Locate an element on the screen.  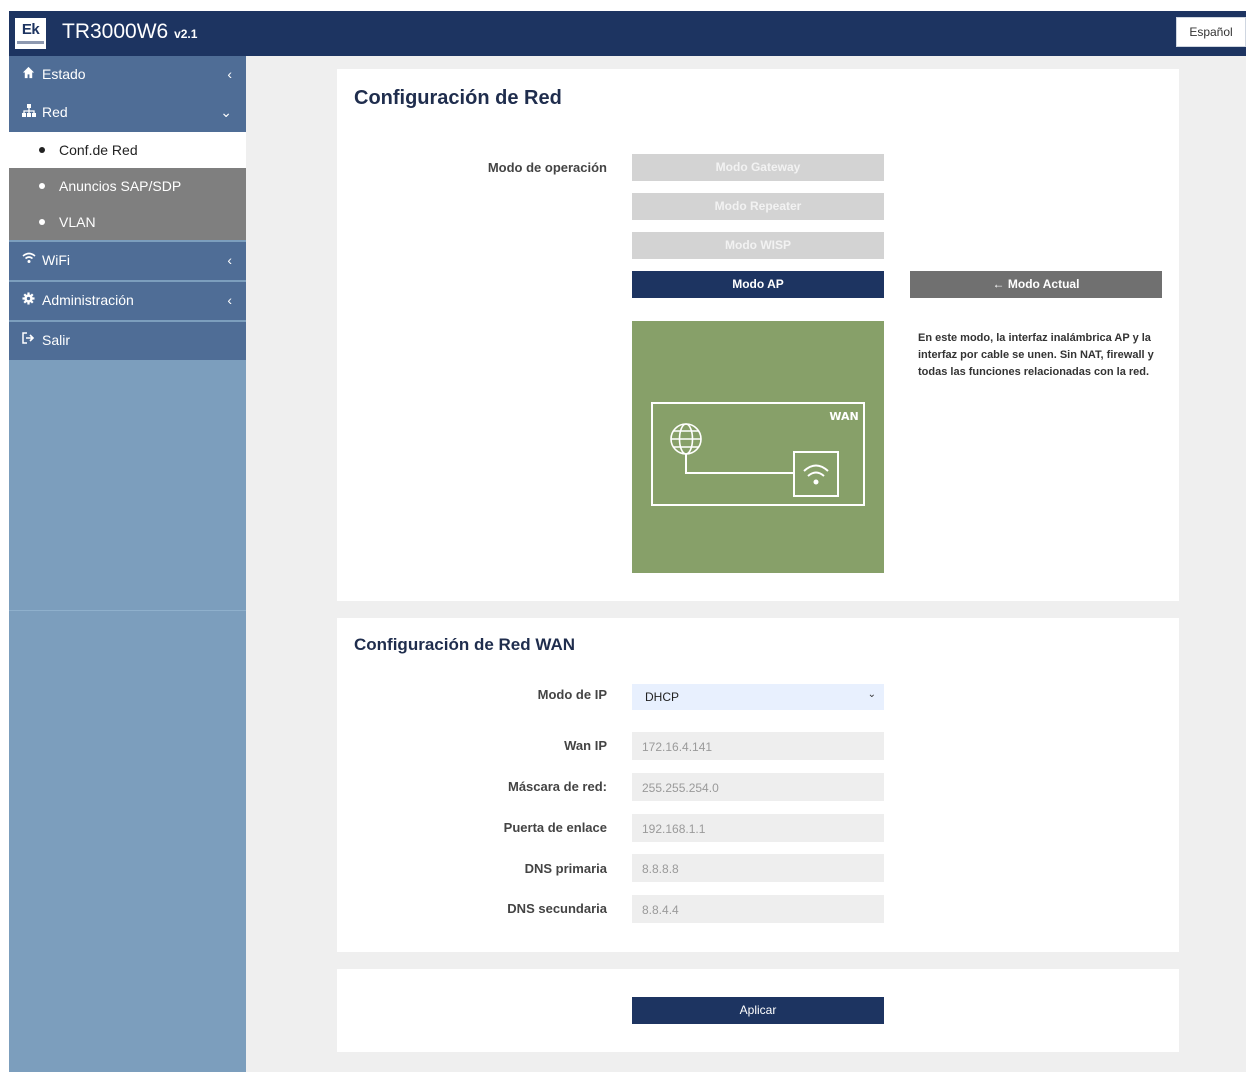
gear-icon is located at coordinates (28, 298).